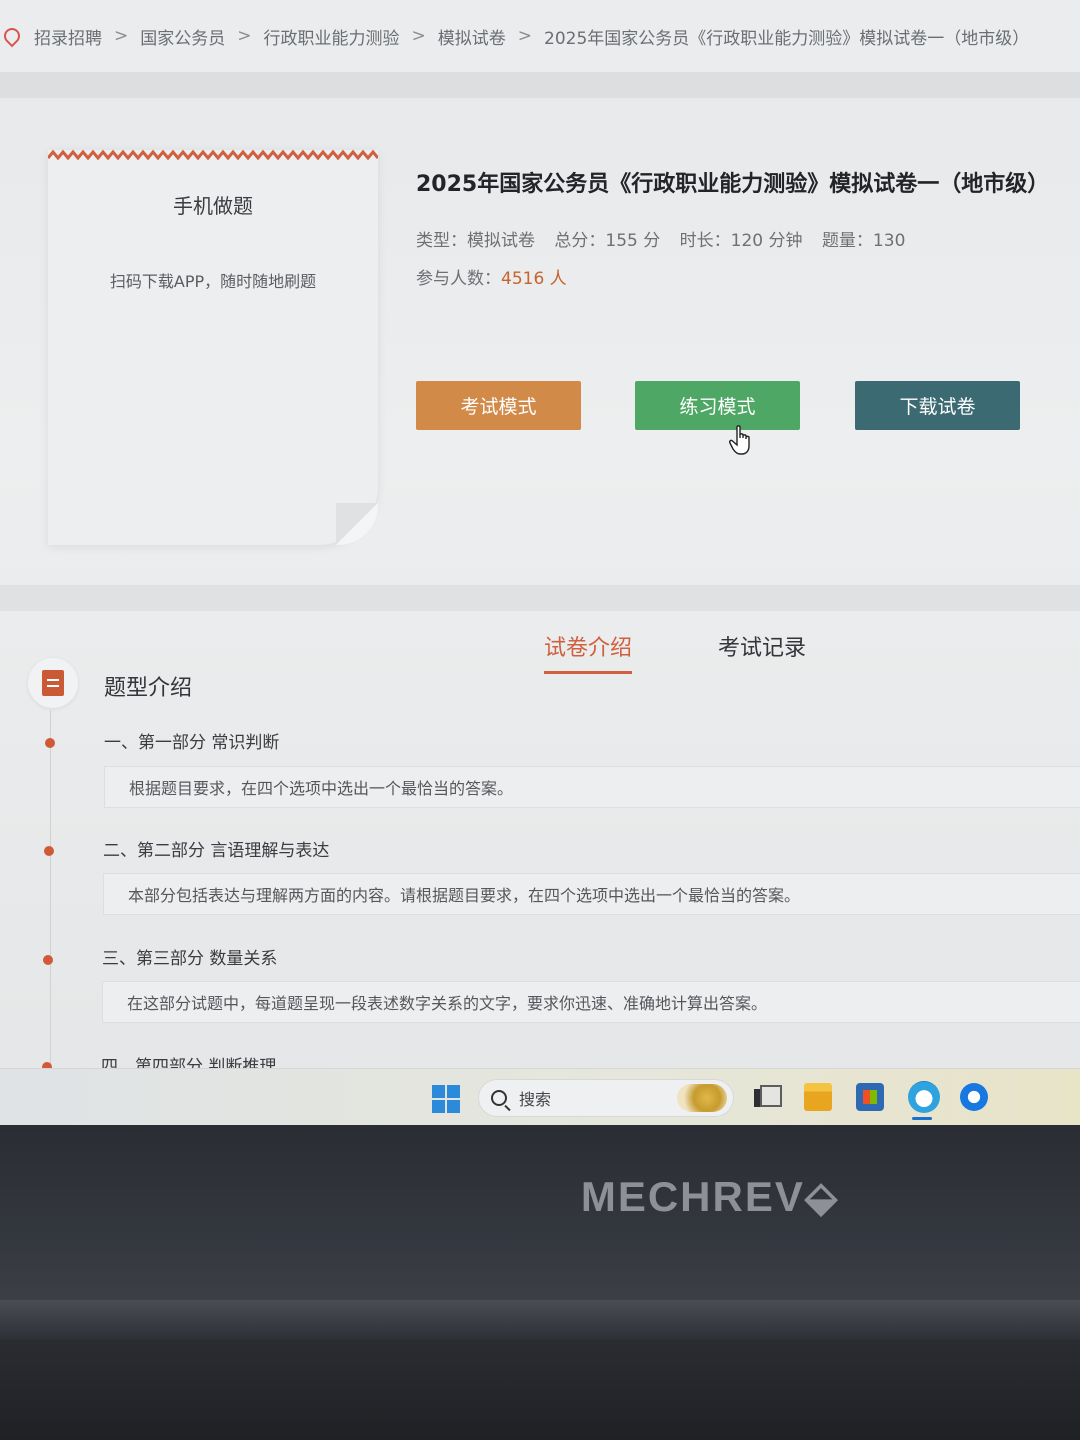  What do you see at coordinates (12, 36) in the screenshot?
I see `location-pin-icon` at bounding box center [12, 36].